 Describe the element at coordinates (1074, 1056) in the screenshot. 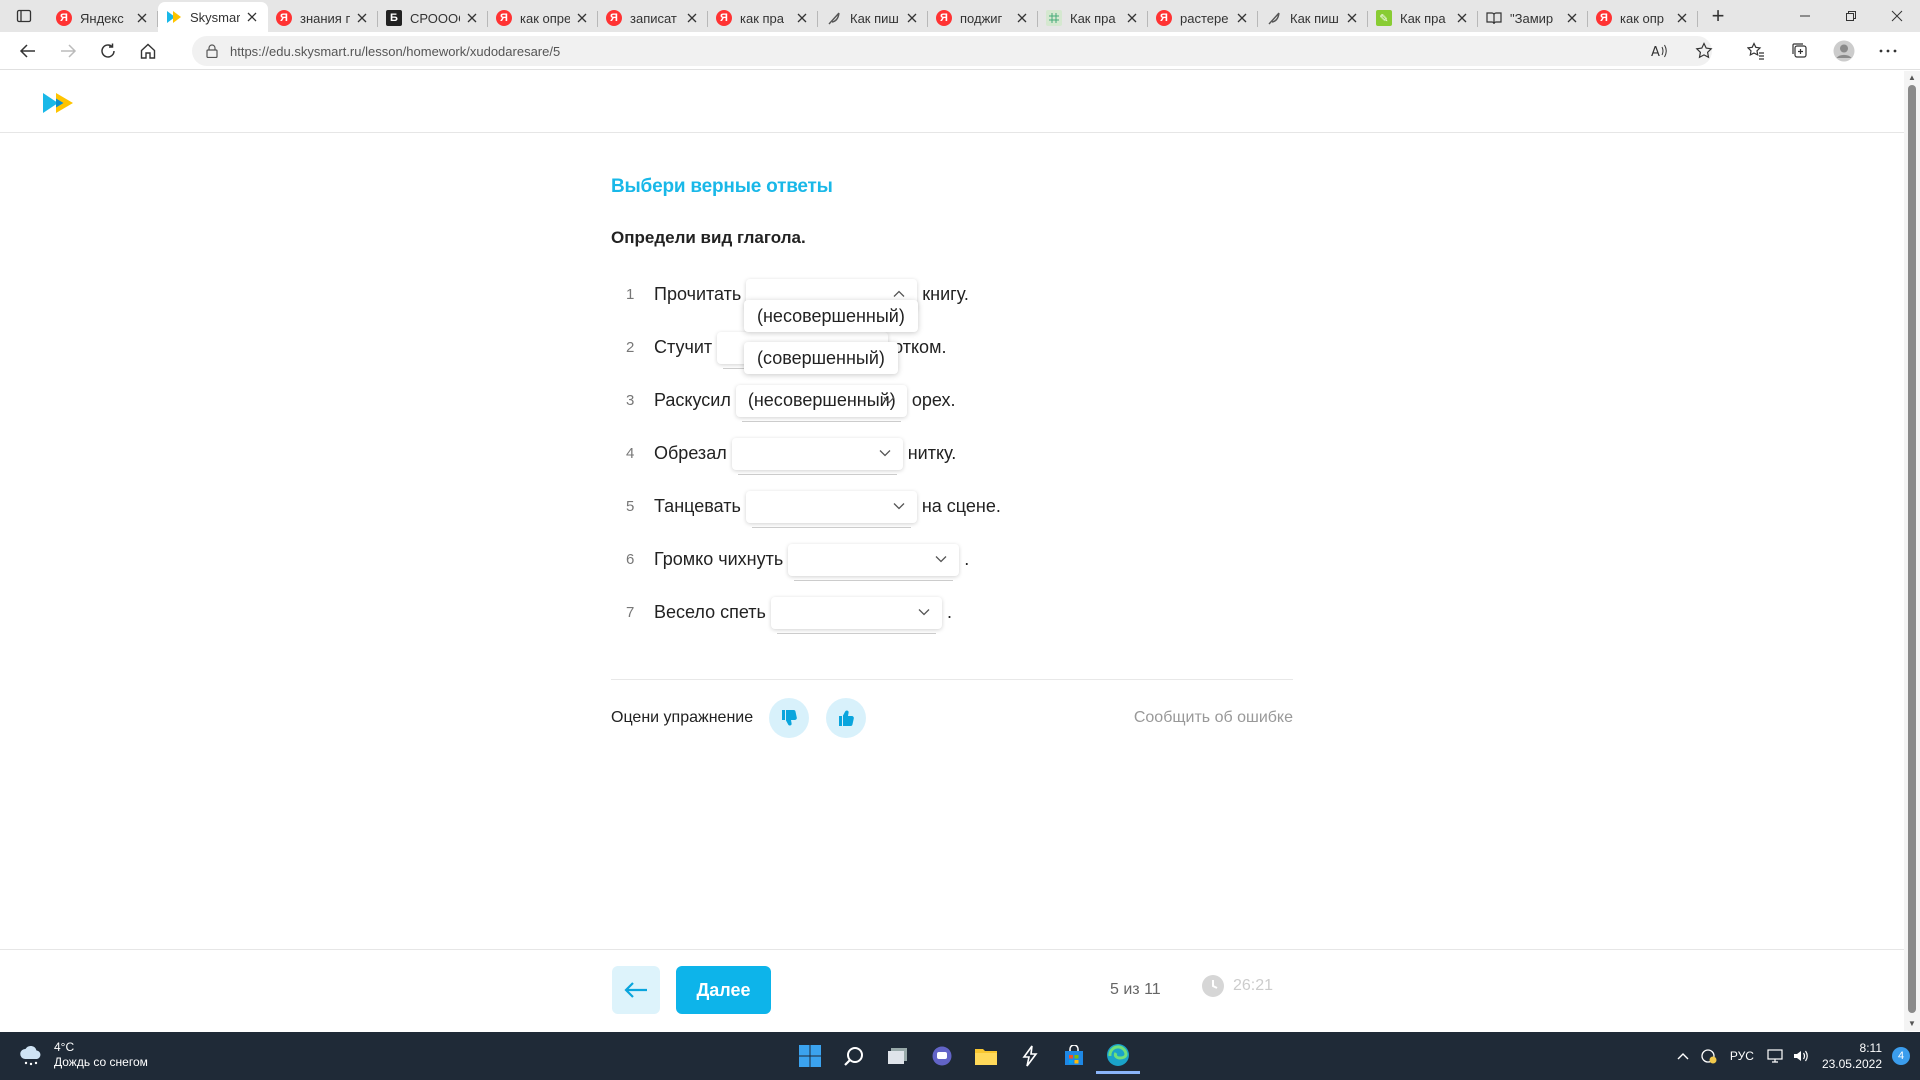

I see `store-icon` at that location.